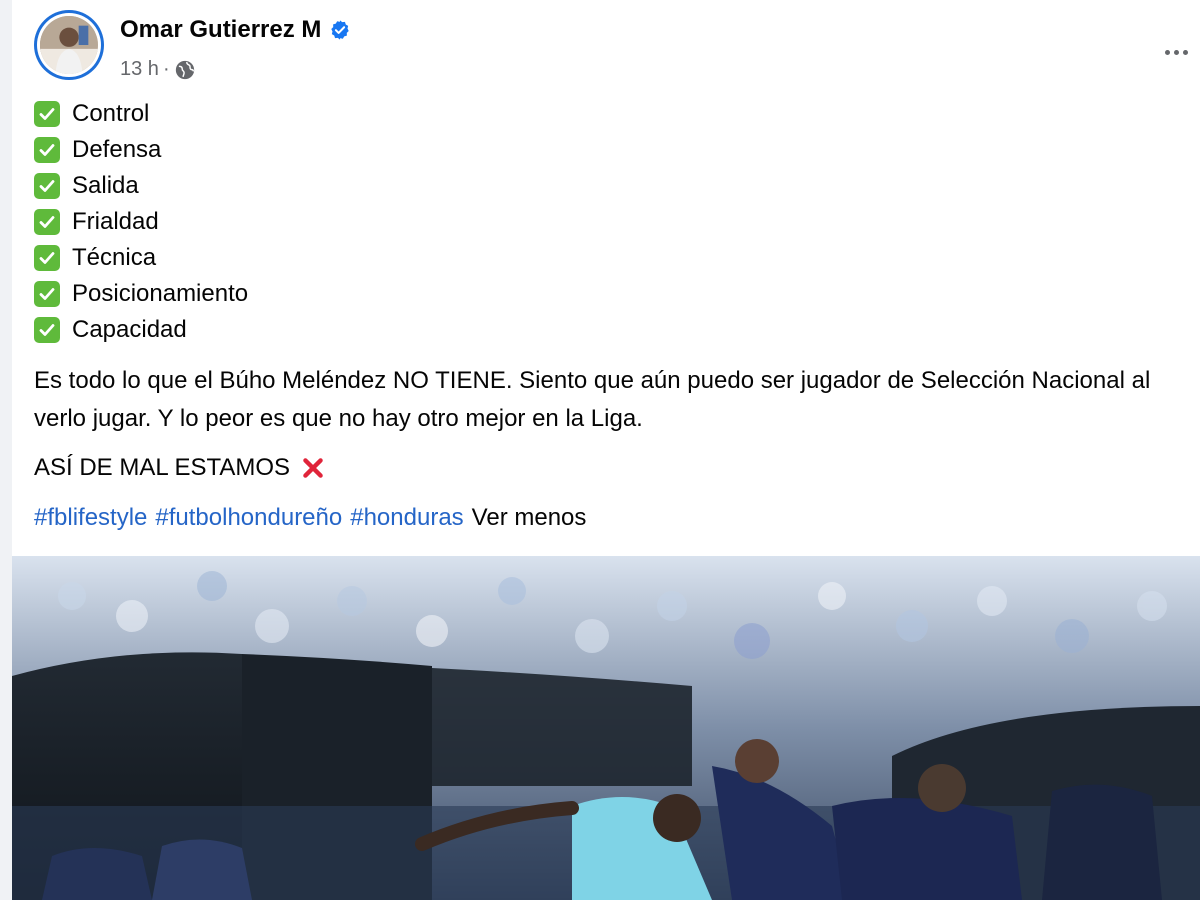 The image size is (1200, 900). I want to click on checklist-item: Capacidad, so click(609, 330).